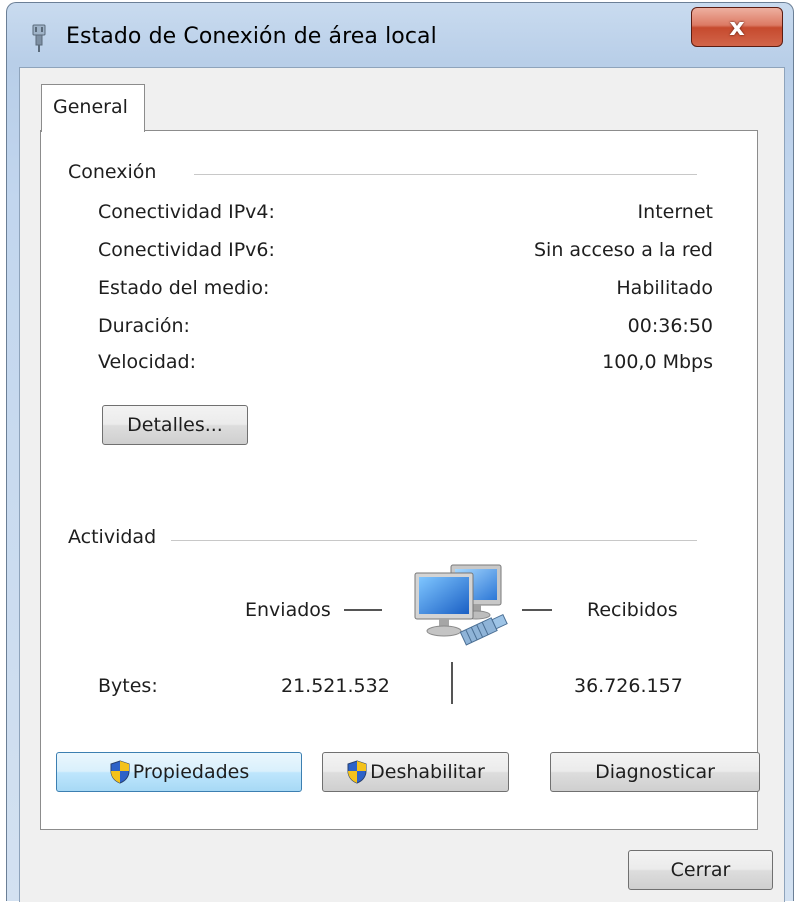  I want to click on close-window-button: x, so click(737, 27).